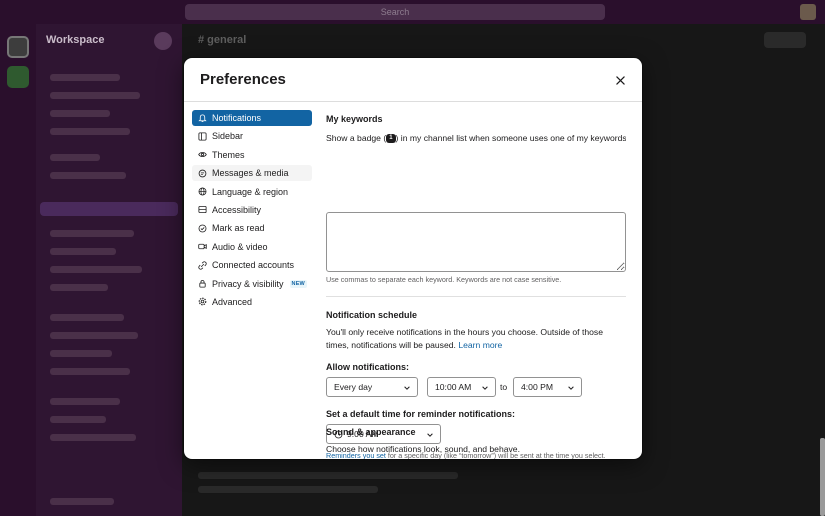 Image resolution: width=825 pixels, height=516 pixels. Describe the element at coordinates (822, 477) in the screenshot. I see `scrollbar` at that location.